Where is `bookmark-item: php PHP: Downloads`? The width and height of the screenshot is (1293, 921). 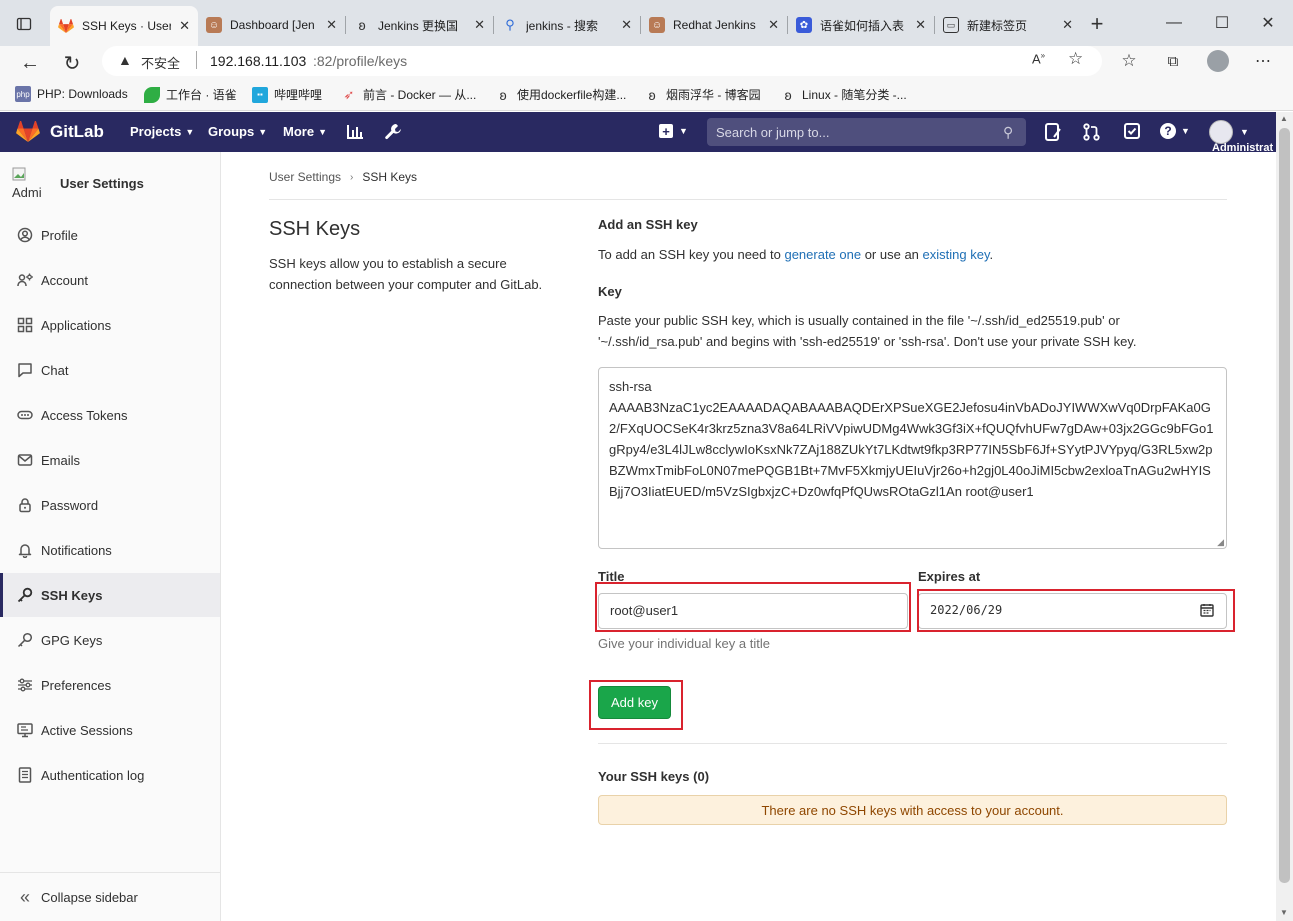 bookmark-item: php PHP: Downloads is located at coordinates (71, 94).